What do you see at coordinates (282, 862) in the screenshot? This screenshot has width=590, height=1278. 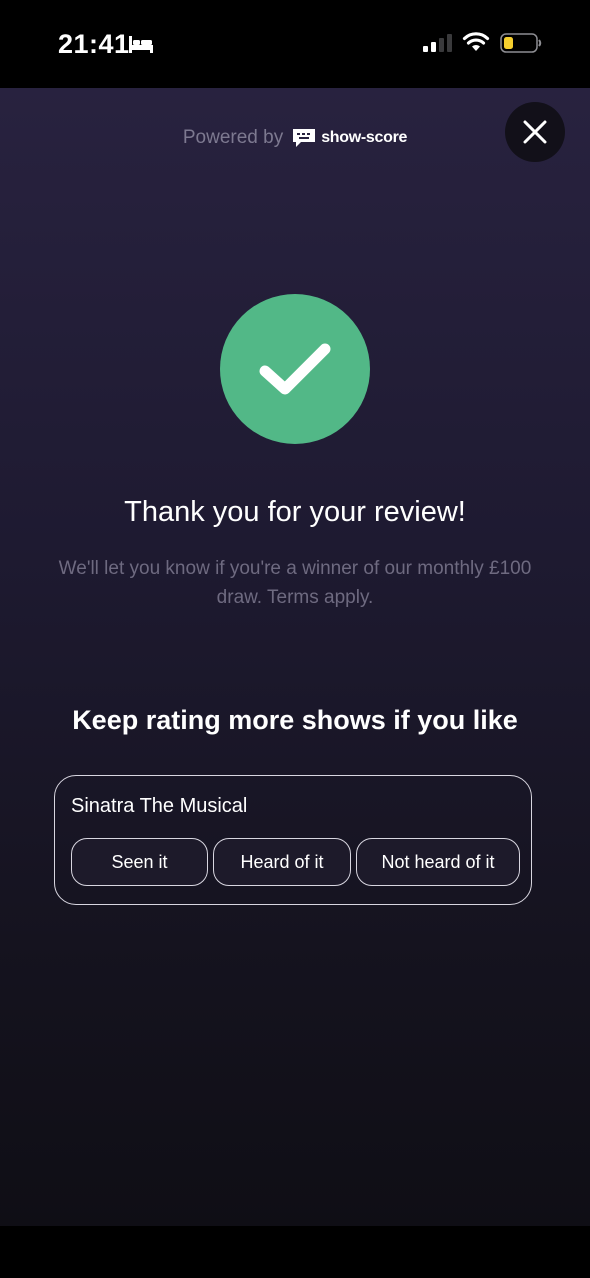 I see `heard-of-it-button: Heard of it` at bounding box center [282, 862].